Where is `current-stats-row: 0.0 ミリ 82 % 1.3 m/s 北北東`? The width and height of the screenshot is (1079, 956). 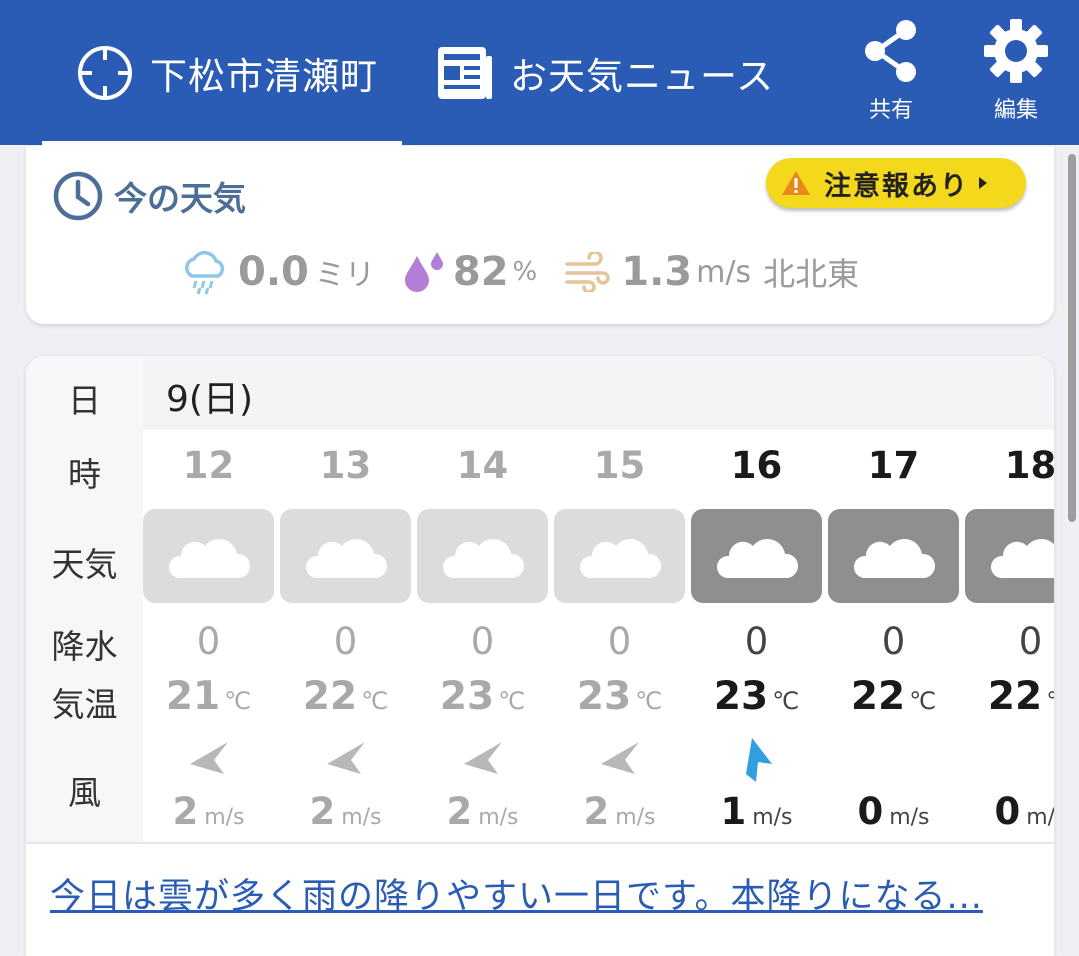
current-stats-row: 0.0 ミリ 82 % 1.3 m/s 北北東 is located at coordinates (519, 272).